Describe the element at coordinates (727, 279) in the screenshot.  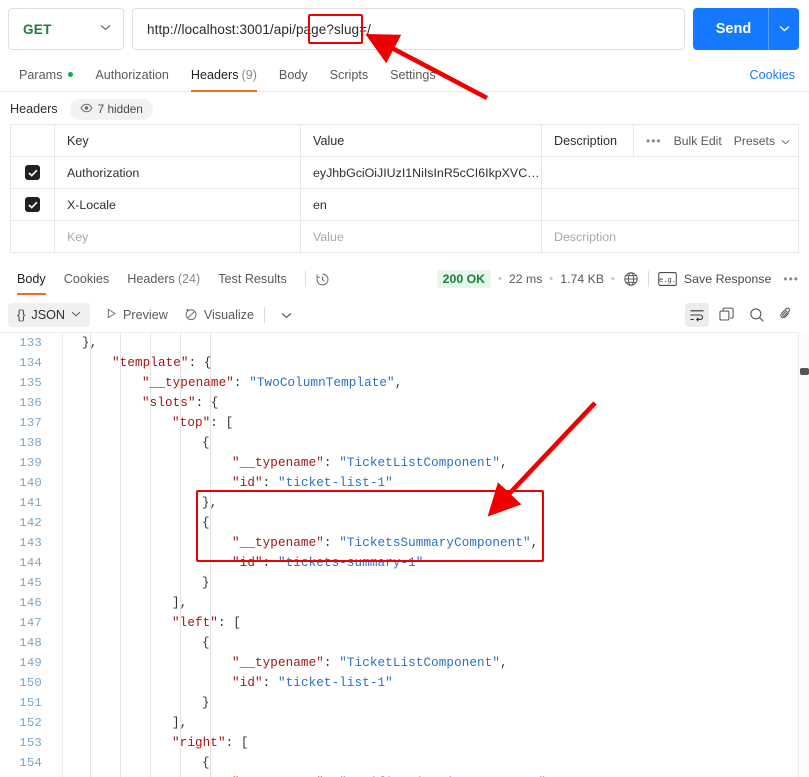
I see `save-response-label: Save Response` at that location.